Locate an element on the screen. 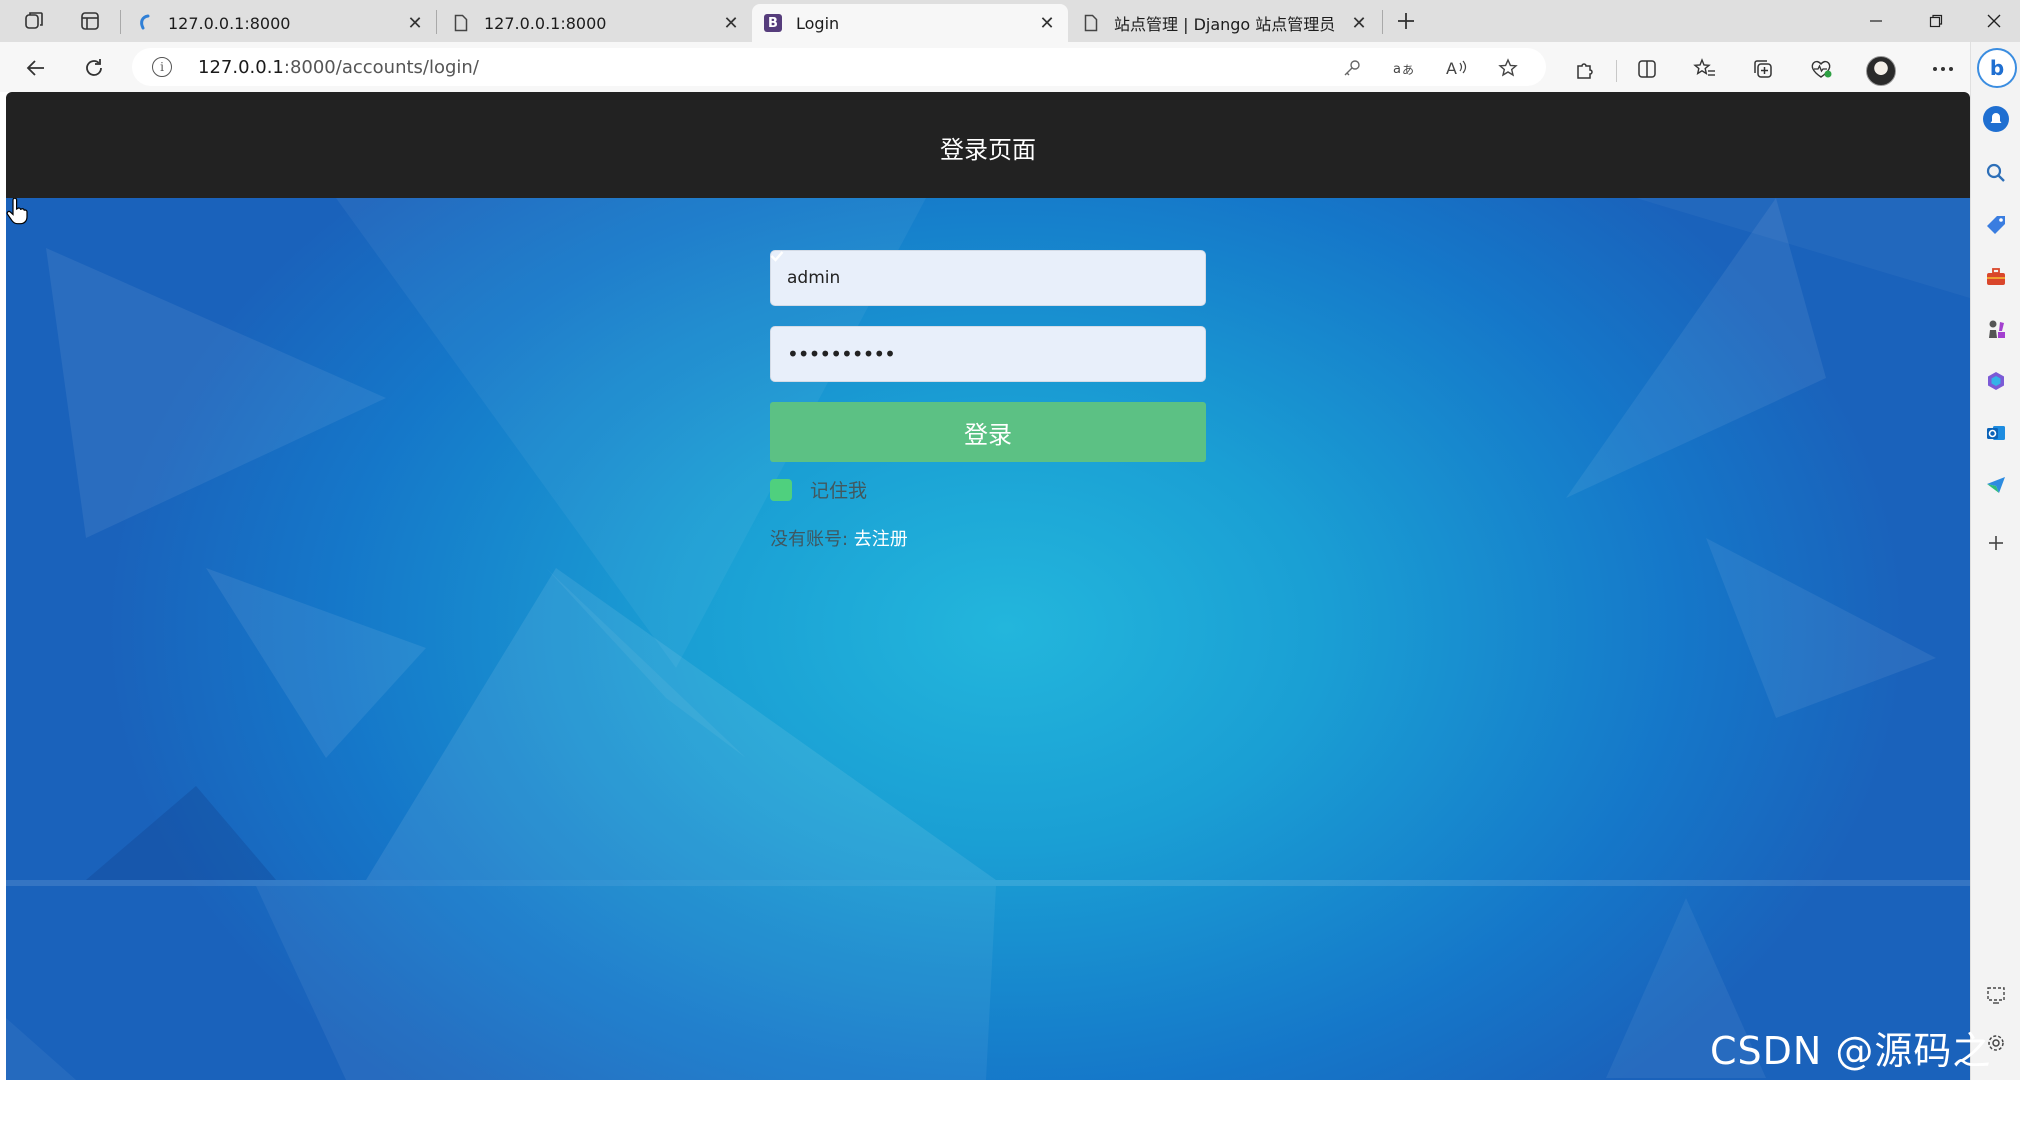  collections-icon is located at coordinates (1763, 69).